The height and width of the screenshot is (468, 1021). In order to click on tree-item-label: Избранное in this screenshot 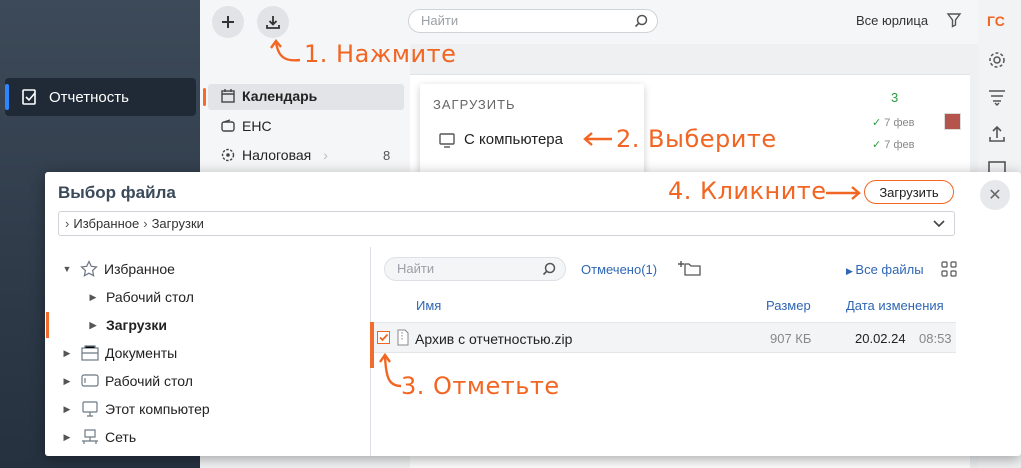, I will do `click(139, 269)`.